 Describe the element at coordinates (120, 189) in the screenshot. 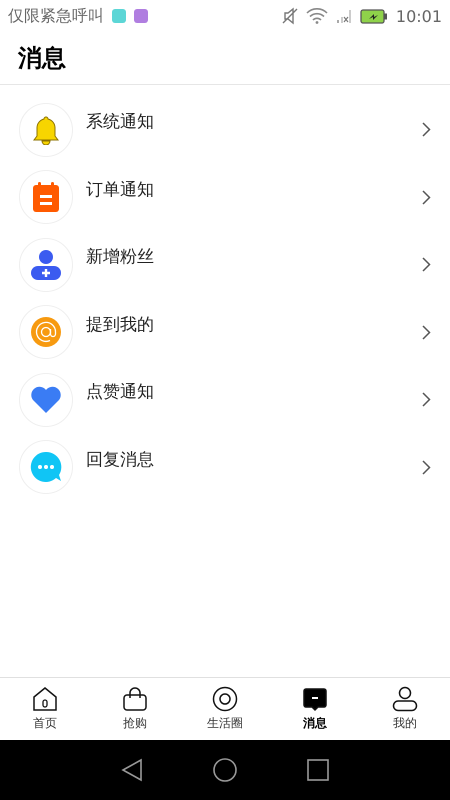

I see `category-label: 订单通知` at that location.